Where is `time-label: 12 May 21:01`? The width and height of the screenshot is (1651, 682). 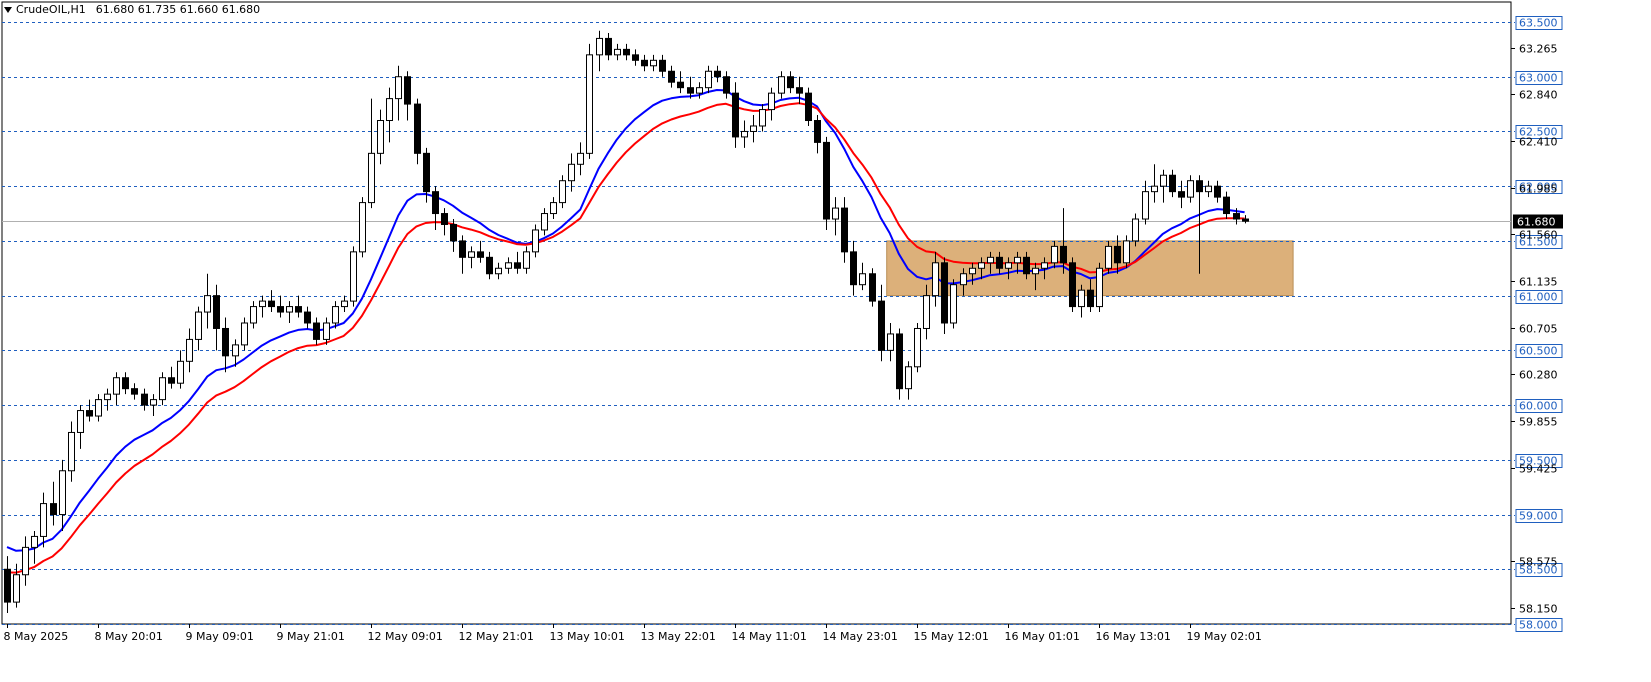
time-label: 12 May 21:01 is located at coordinates (496, 636).